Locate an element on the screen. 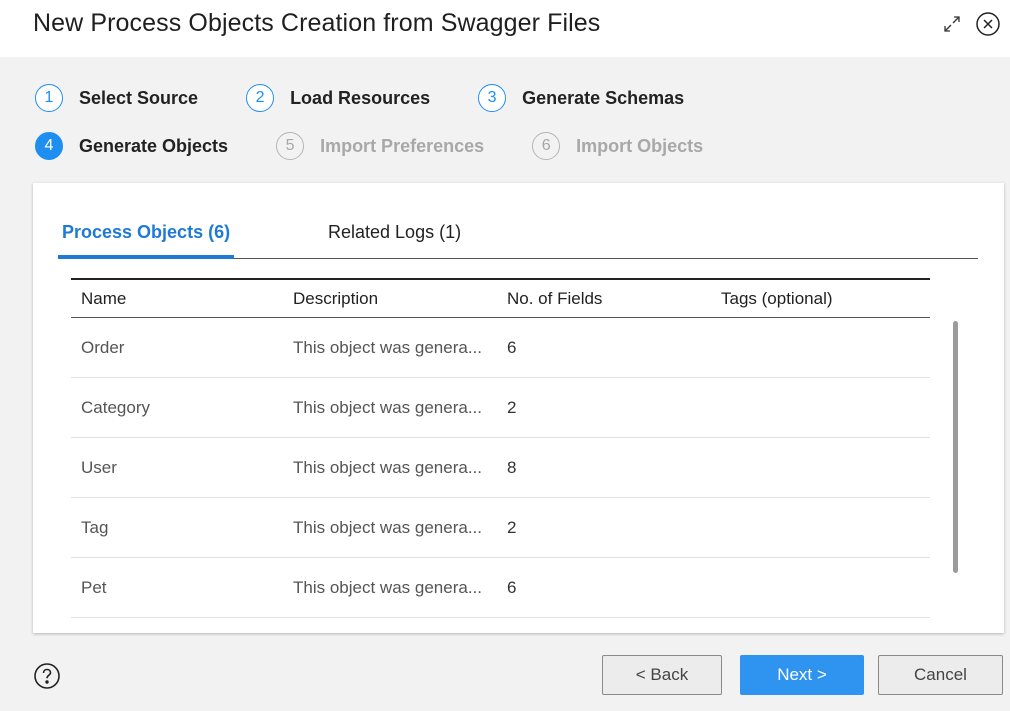  table-row: User This object was genera... 8 is located at coordinates (500, 468).